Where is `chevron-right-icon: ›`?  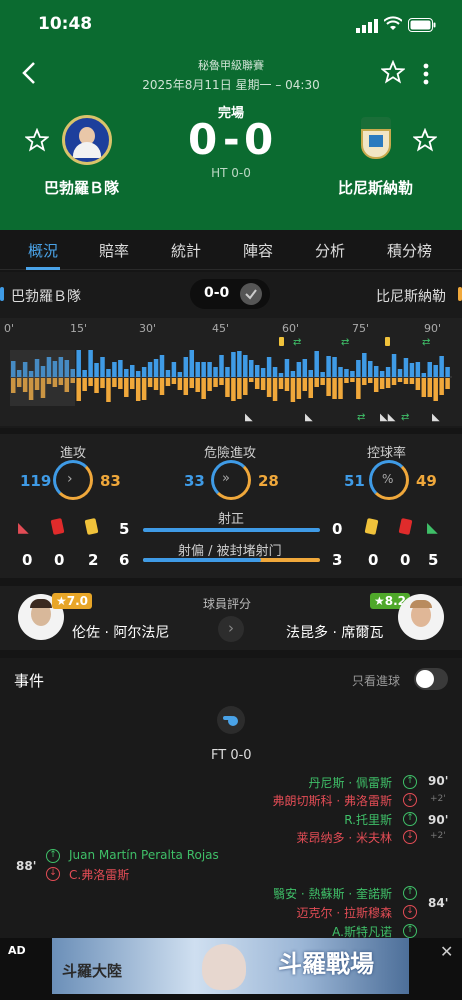
chevron-right-icon: › is located at coordinates (231, 629).